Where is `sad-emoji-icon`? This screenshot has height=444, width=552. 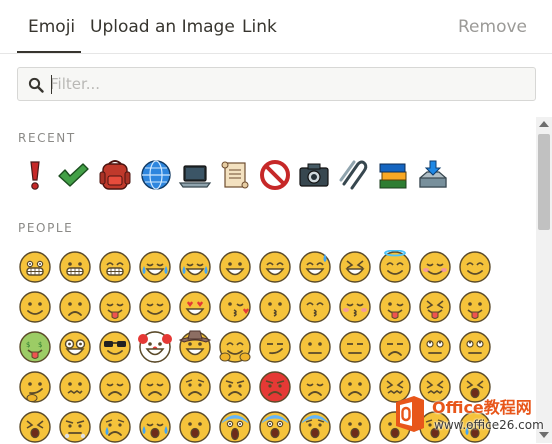 sad-emoji-icon is located at coordinates (315, 387).